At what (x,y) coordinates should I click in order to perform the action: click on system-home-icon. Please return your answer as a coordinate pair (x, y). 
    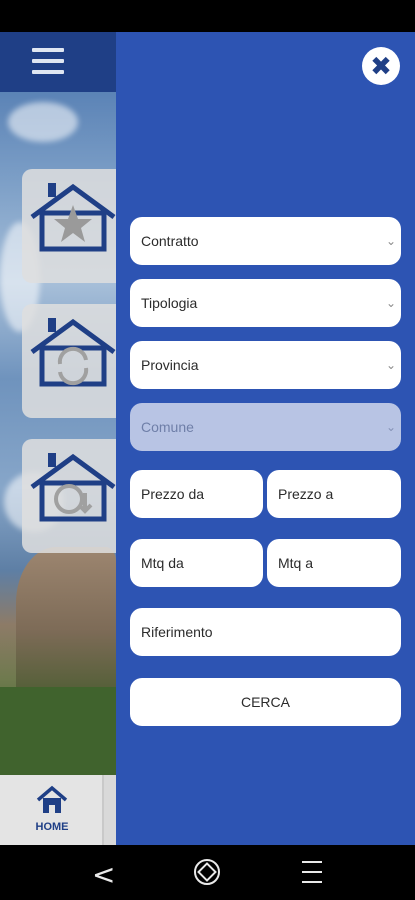
    Looking at the image, I should click on (207, 872).